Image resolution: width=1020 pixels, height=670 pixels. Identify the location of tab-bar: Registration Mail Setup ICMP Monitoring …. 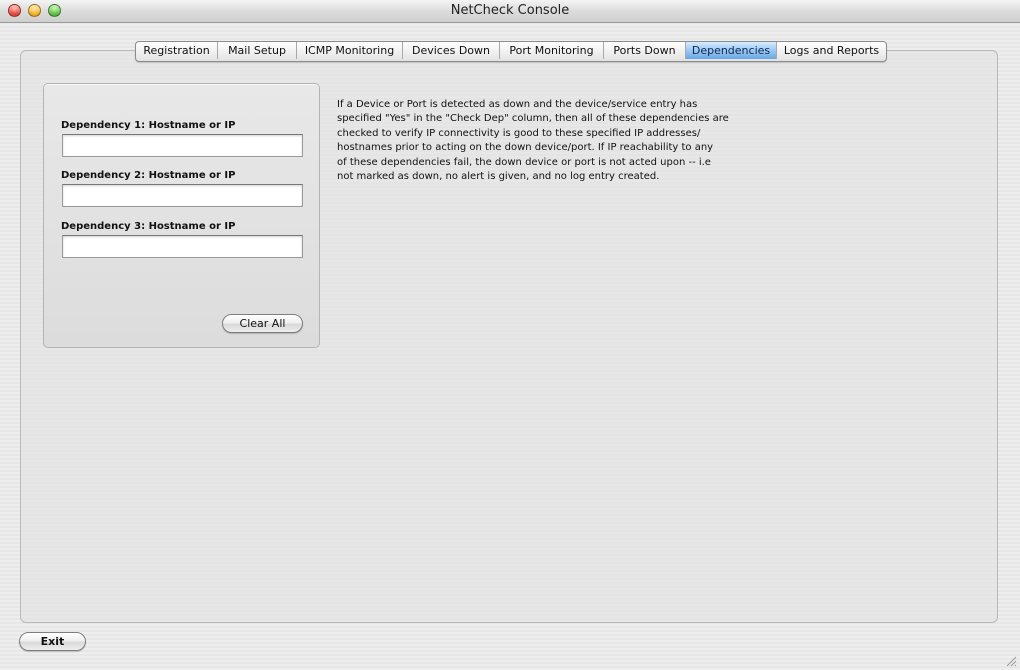
(511, 51).